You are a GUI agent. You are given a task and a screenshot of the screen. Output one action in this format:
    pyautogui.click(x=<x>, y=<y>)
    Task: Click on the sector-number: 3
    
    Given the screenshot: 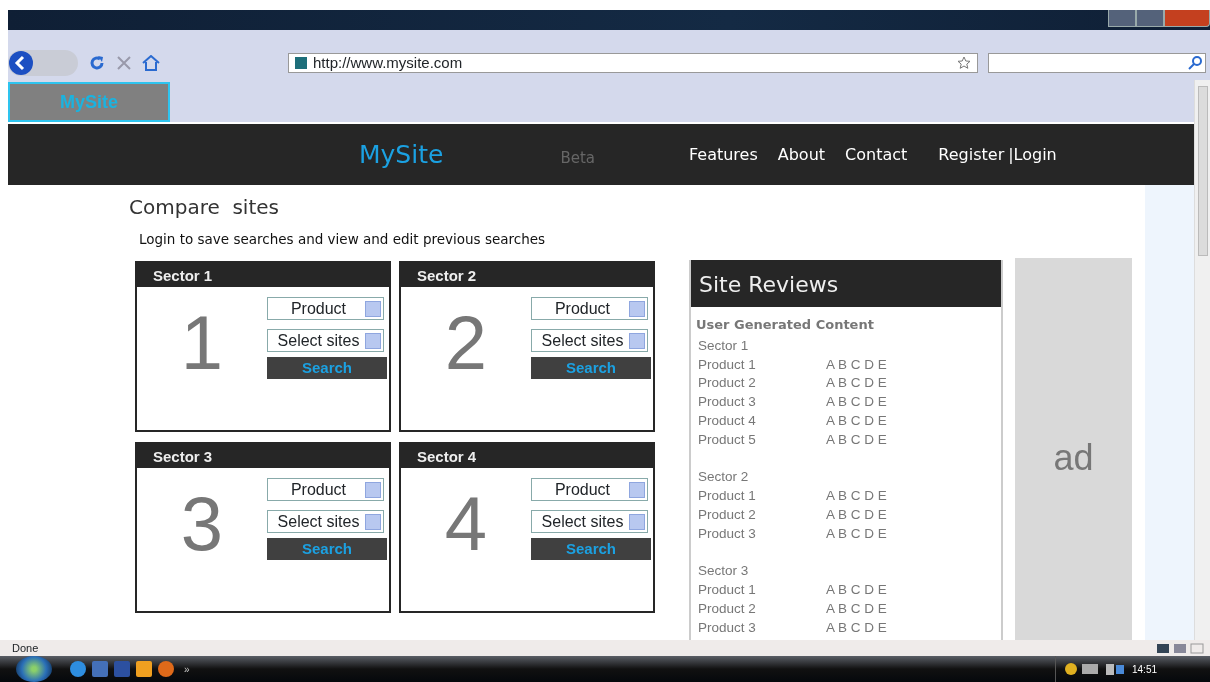 What is the action you would take?
    pyautogui.click(x=202, y=524)
    